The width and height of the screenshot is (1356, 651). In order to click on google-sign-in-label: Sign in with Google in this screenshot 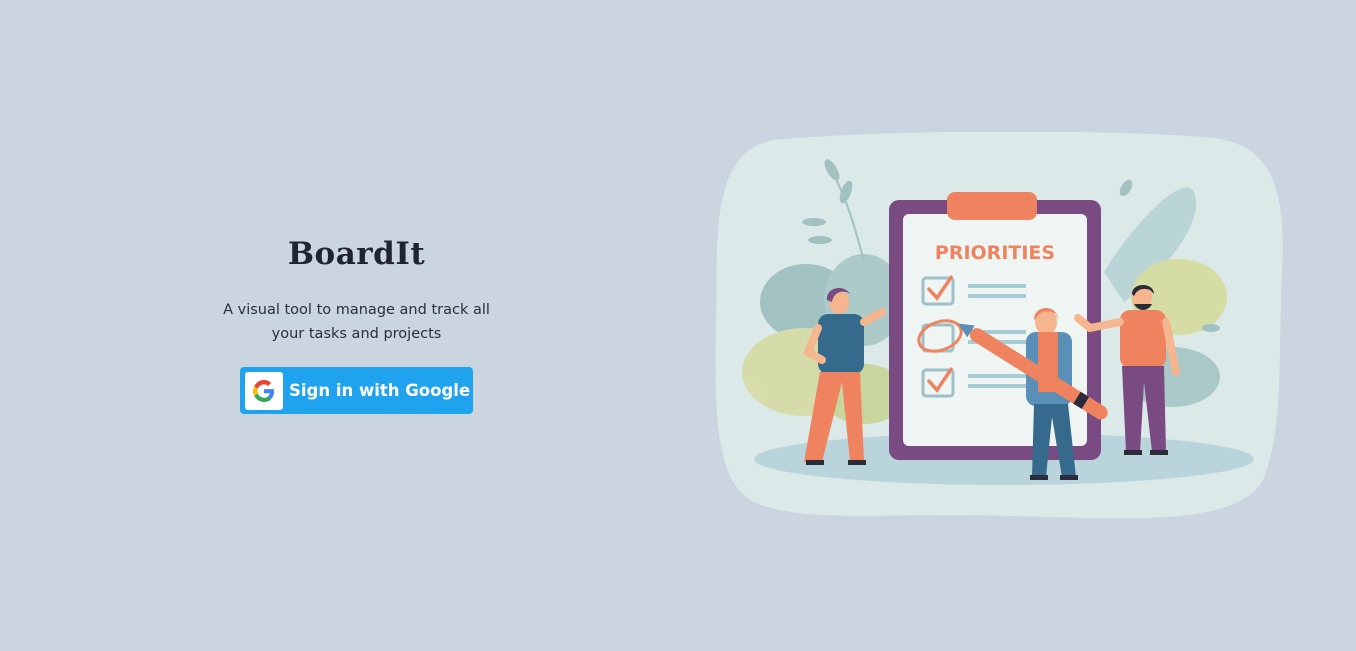, I will do `click(380, 390)`.